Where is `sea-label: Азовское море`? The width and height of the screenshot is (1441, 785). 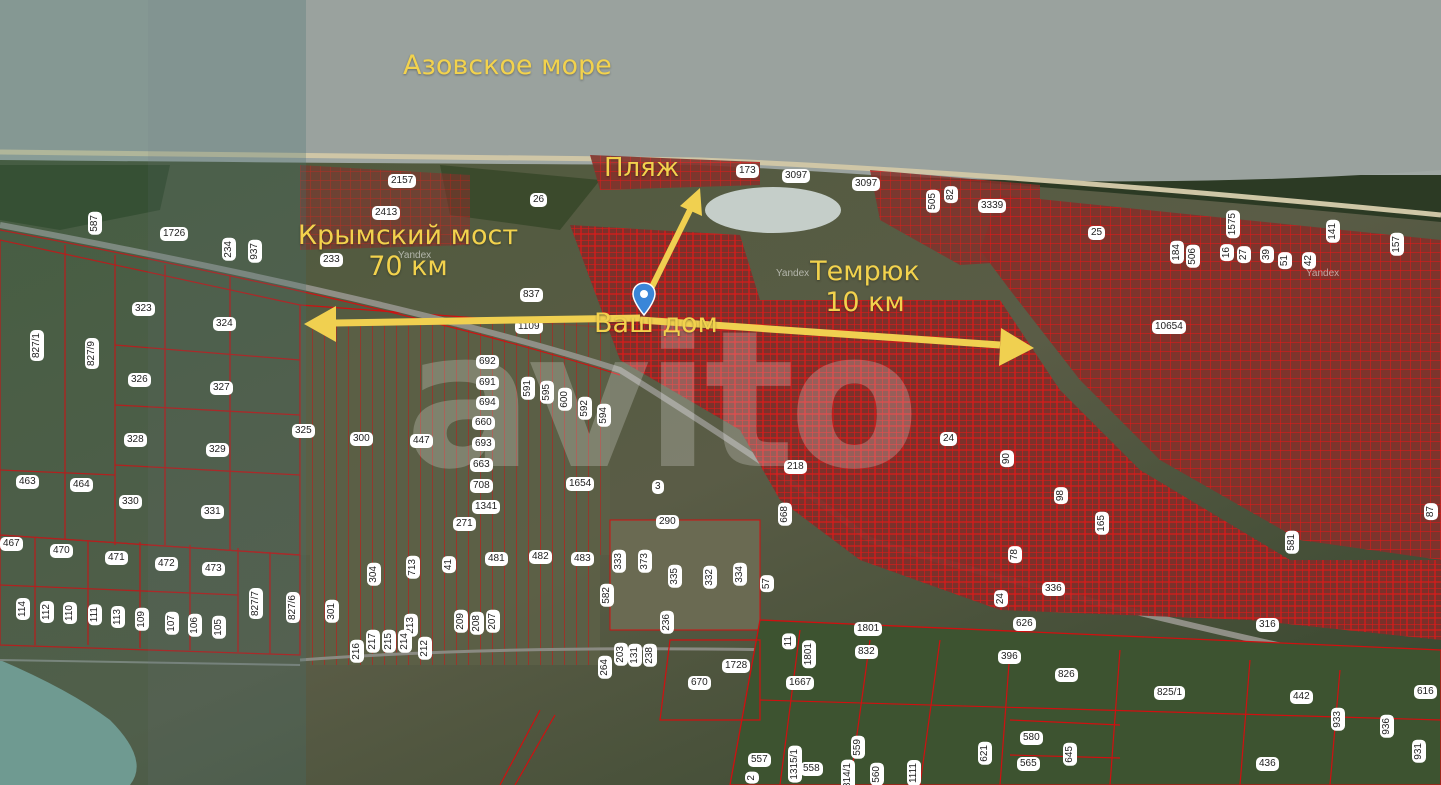 sea-label: Азовское море is located at coordinates (507, 65).